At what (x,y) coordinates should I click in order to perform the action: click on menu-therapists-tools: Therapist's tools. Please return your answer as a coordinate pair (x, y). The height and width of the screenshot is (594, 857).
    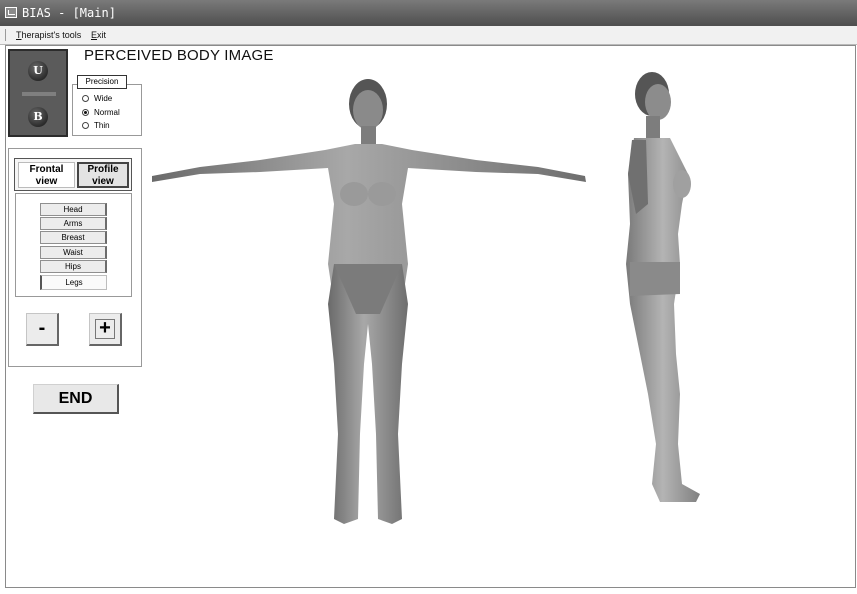
    Looking at the image, I should click on (48, 35).